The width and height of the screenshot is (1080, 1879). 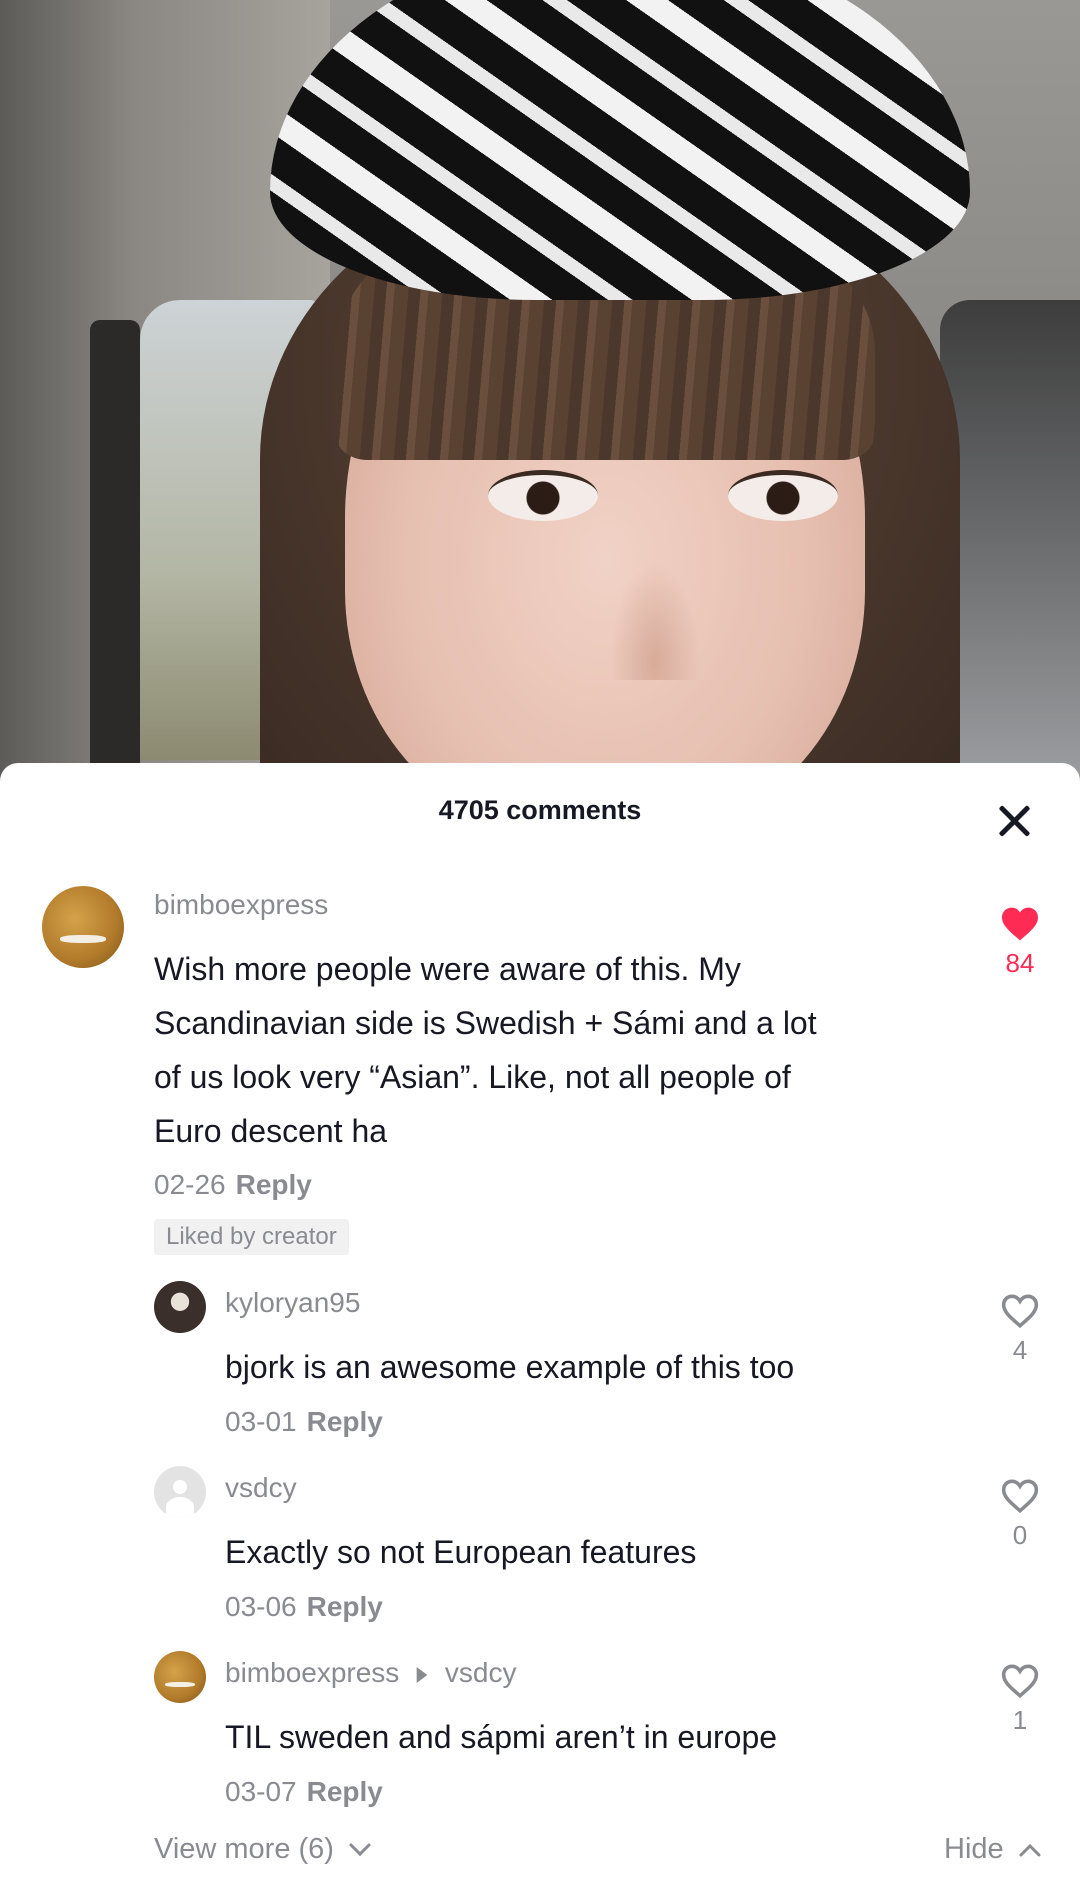 I want to click on like-count: 84, so click(x=1020, y=963).